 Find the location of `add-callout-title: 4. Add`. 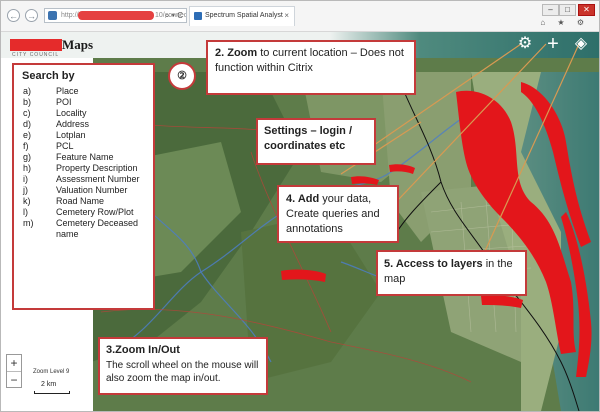

add-callout-title: 4. Add is located at coordinates (303, 199).